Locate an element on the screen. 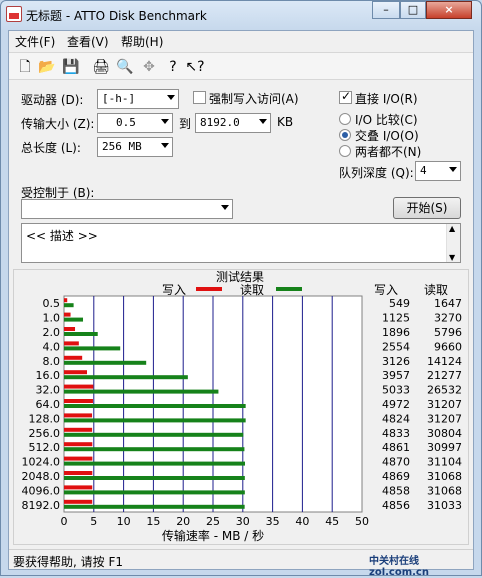 The width and height of the screenshot is (482, 578). print-preview-icon: 🔍 is located at coordinates (125, 67).